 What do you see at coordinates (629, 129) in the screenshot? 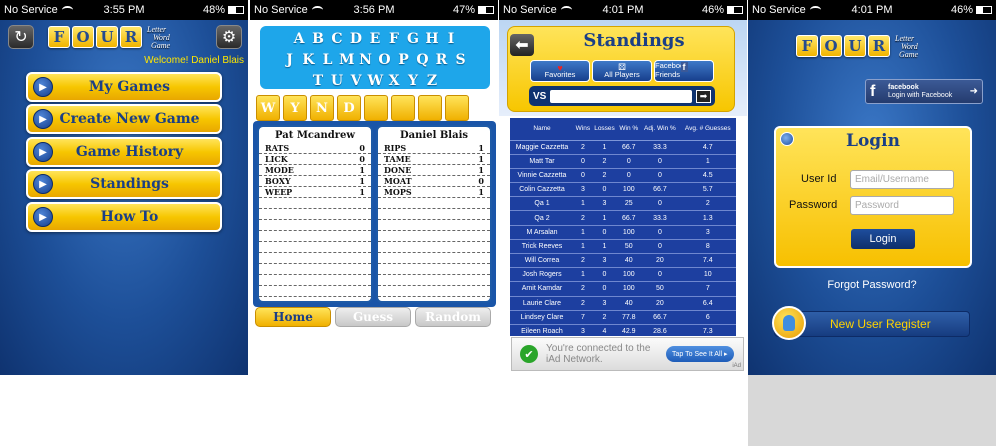
I see `column-header: Win %` at bounding box center [629, 129].